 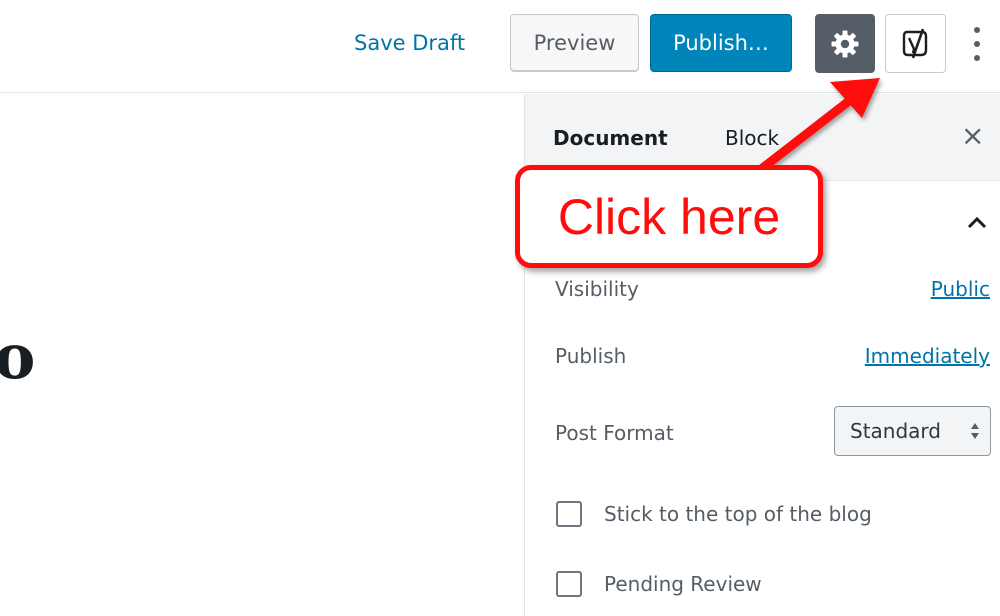 What do you see at coordinates (817, 126) in the screenshot?
I see `arrow-annotation-icon` at bounding box center [817, 126].